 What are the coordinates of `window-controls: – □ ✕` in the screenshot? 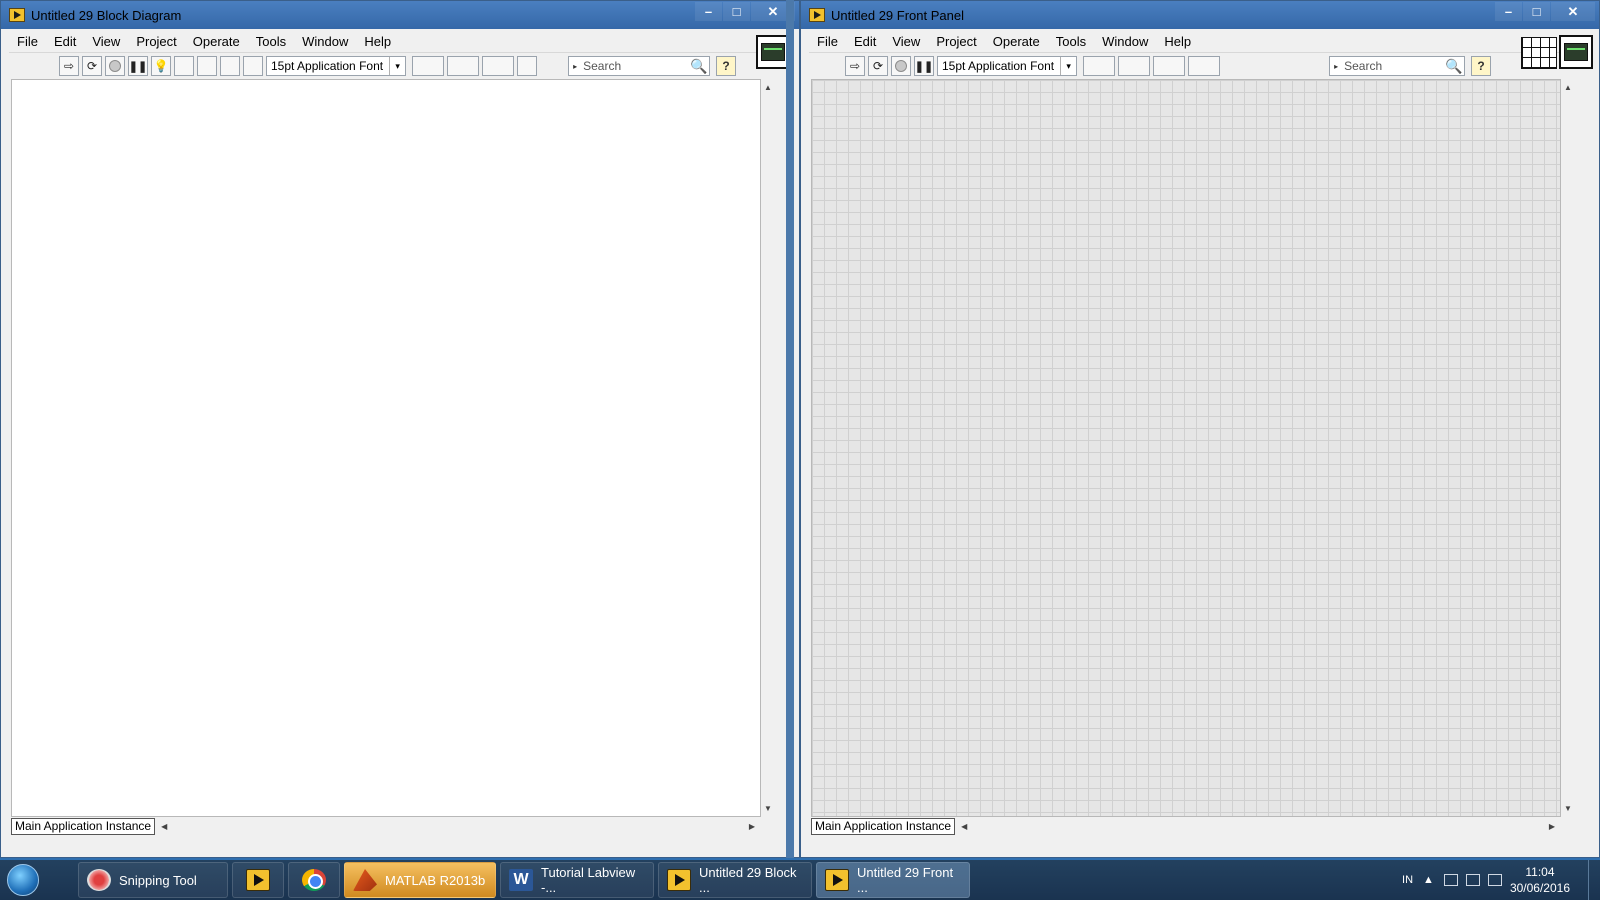 It's located at (744, 11).